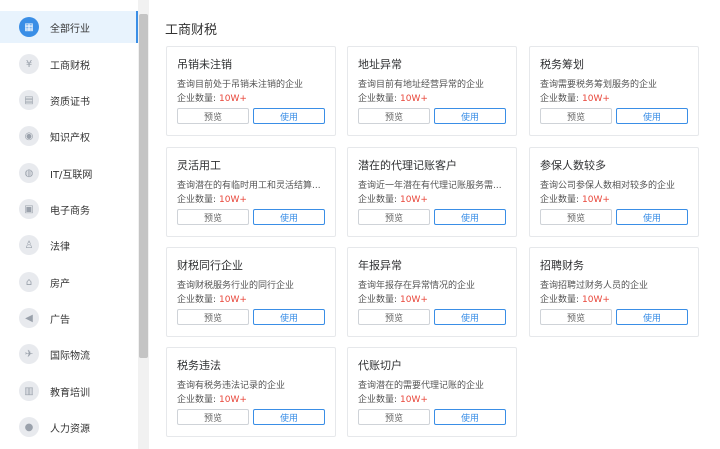 The width and height of the screenshot is (720, 449). What do you see at coordinates (29, 391) in the screenshot?
I see `book-icon: ▥` at bounding box center [29, 391].